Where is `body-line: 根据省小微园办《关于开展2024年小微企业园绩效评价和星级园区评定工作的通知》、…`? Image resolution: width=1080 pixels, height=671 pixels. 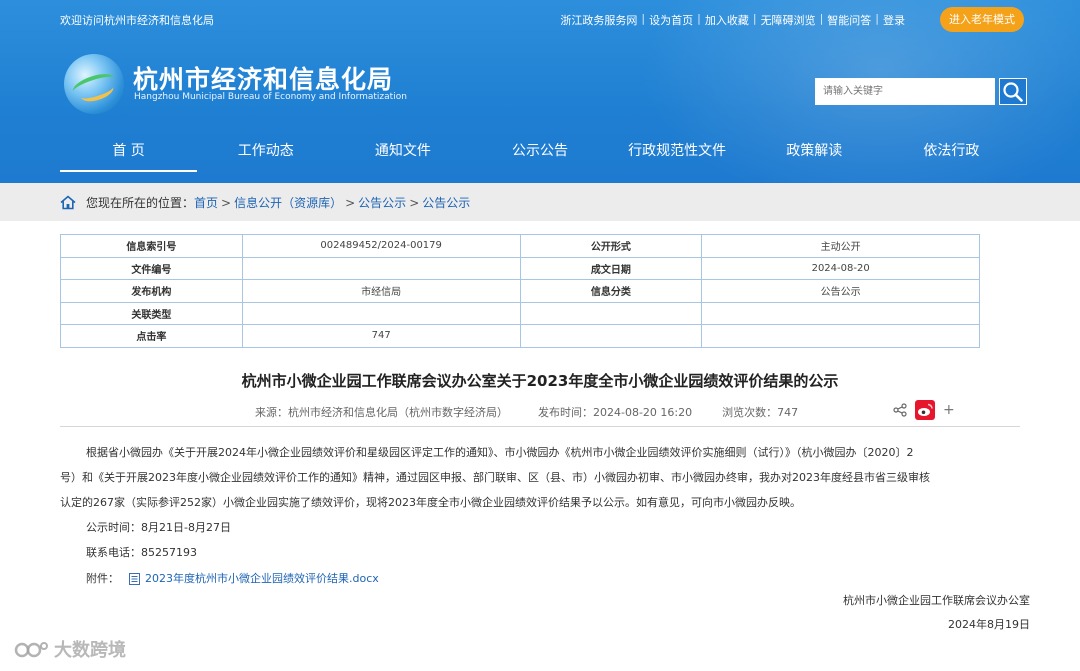 body-line: 根据省小微园办《关于开展2024年小微企业园绩效评价和星级园区评定工作的通知》、… is located at coordinates (500, 452).